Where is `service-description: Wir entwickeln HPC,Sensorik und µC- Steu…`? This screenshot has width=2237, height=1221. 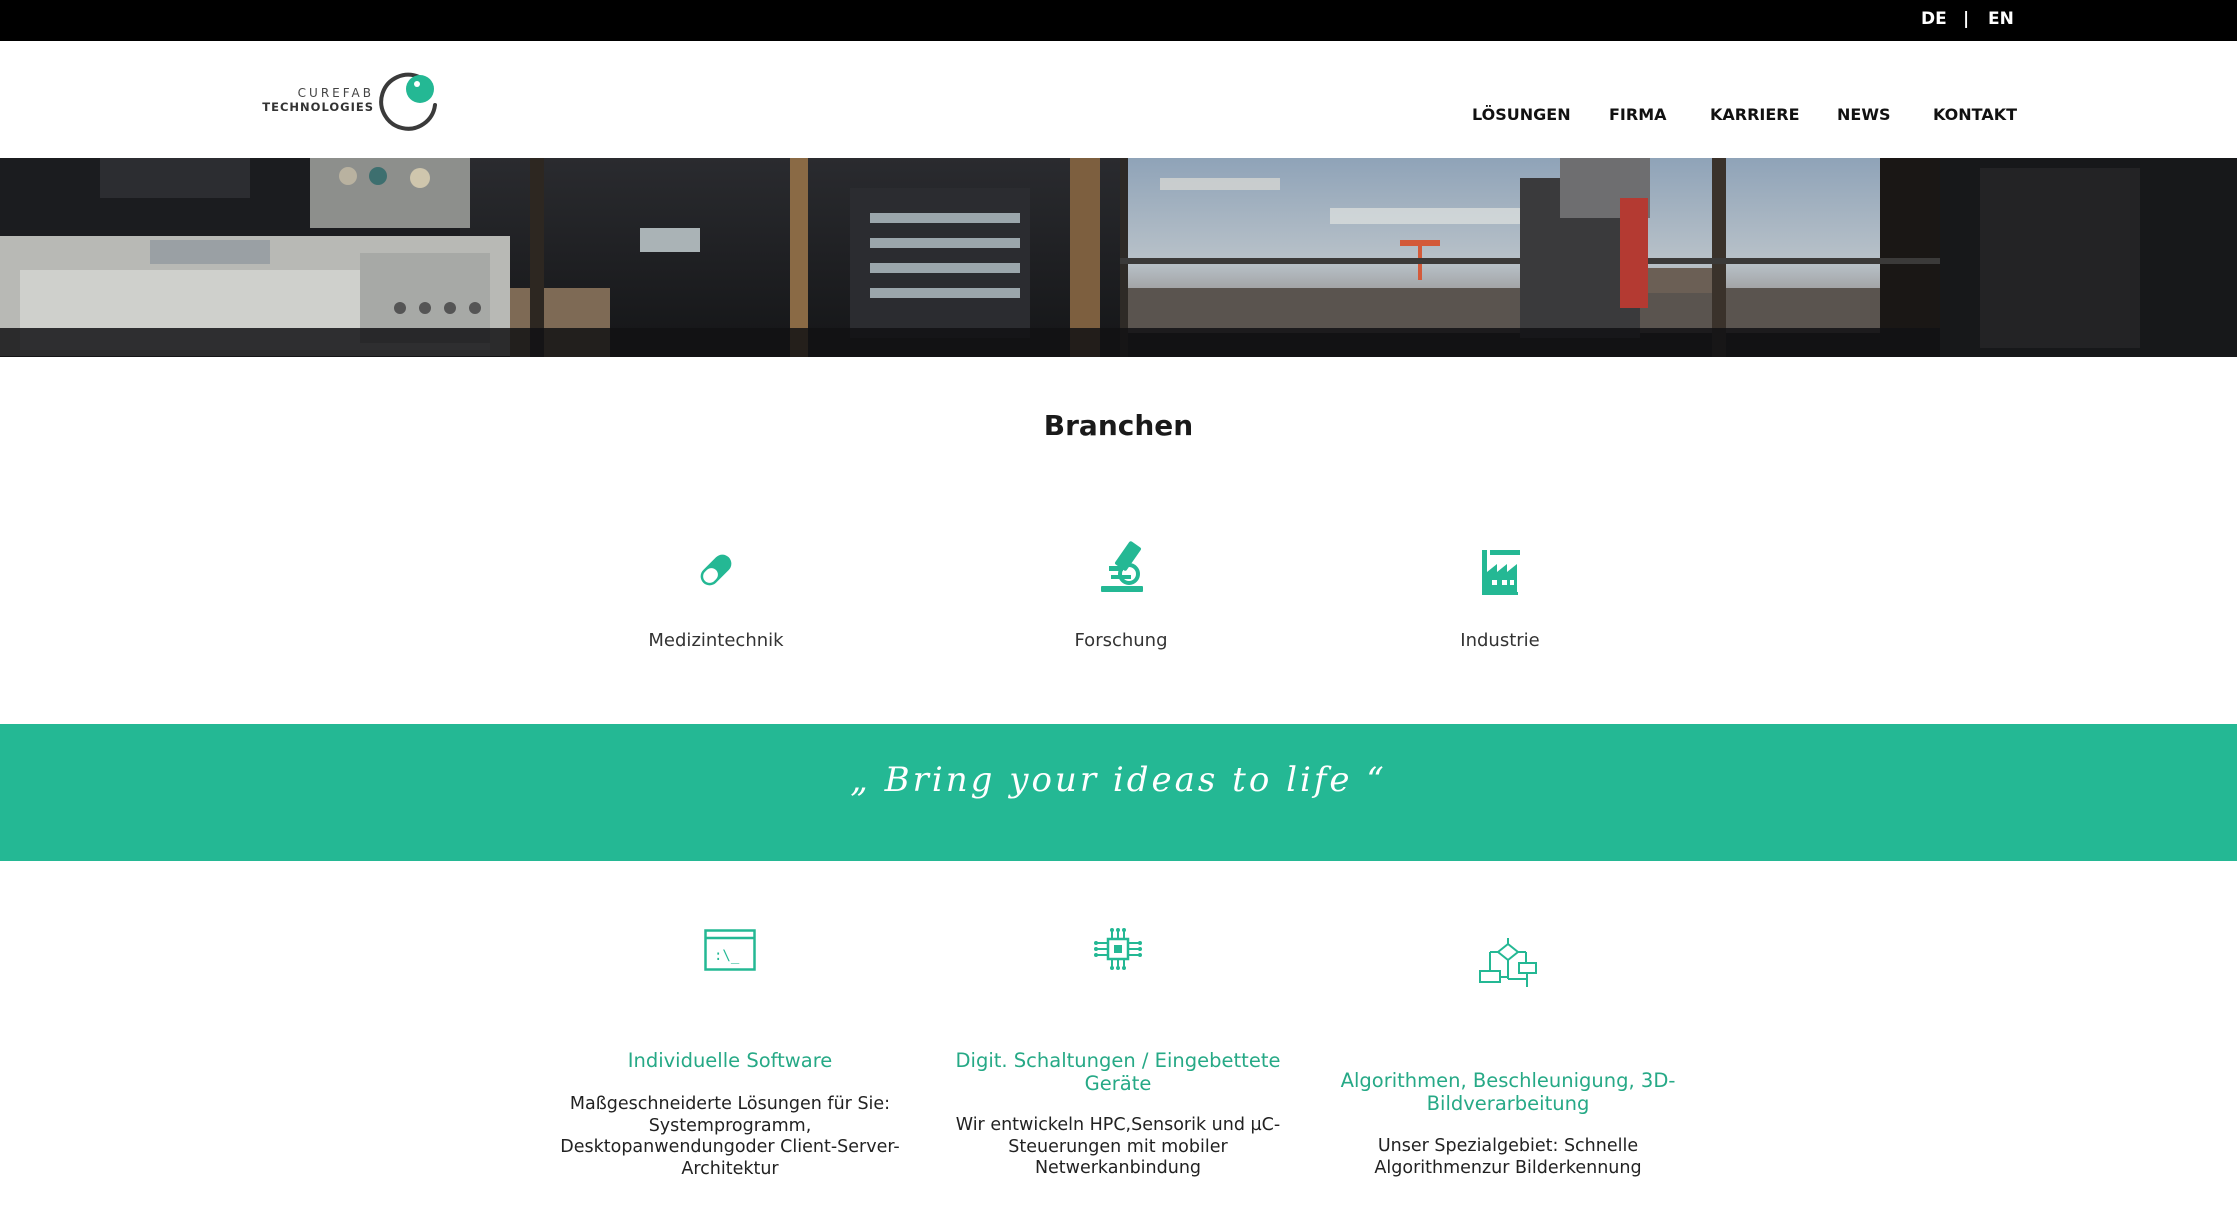
service-description: Wir entwickeln HPC,Sensorik und µC- Steu… is located at coordinates (1118, 1147).